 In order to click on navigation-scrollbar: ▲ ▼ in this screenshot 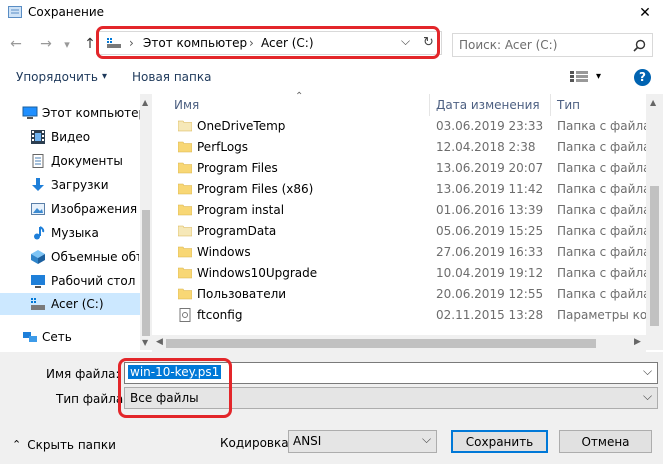, I will do `click(146, 222)`.